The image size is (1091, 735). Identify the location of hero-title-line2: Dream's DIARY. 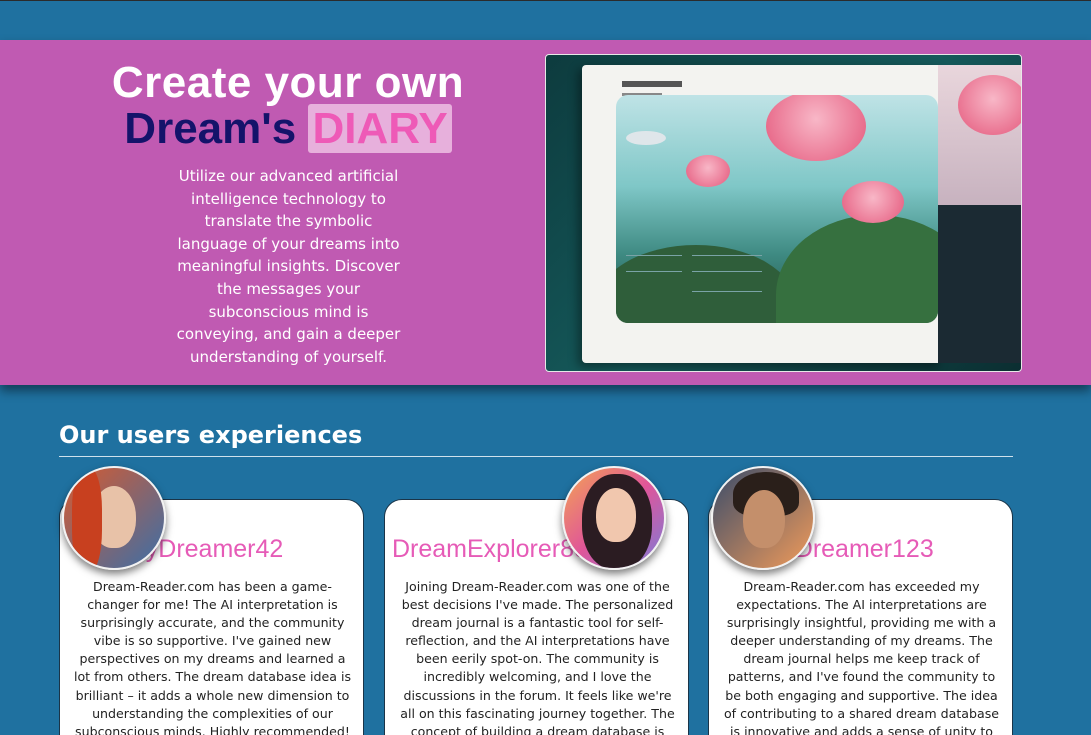
(288, 129).